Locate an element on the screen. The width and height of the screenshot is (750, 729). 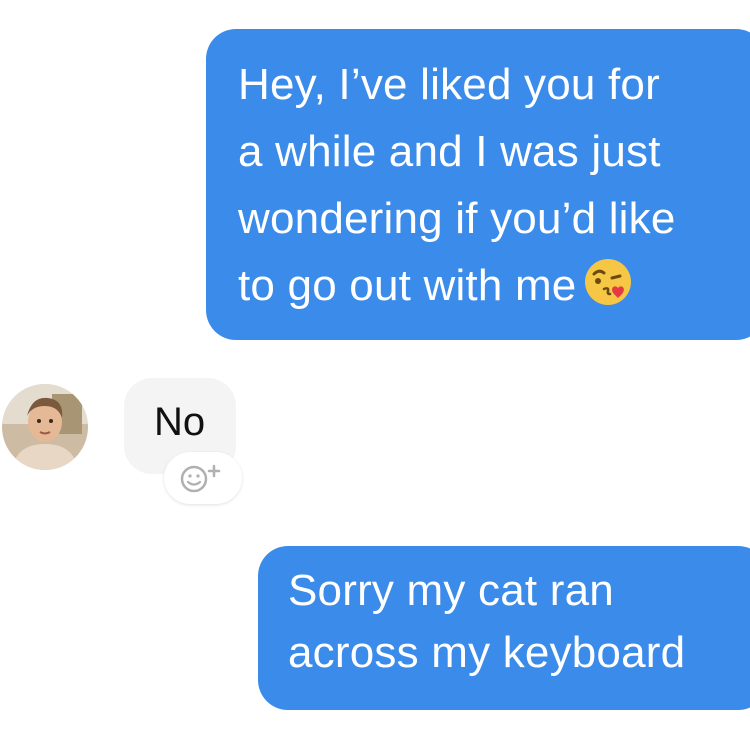
outgoing-message-bubble: Sorry my cat ran across my keyboard is located at coordinates (504, 628).